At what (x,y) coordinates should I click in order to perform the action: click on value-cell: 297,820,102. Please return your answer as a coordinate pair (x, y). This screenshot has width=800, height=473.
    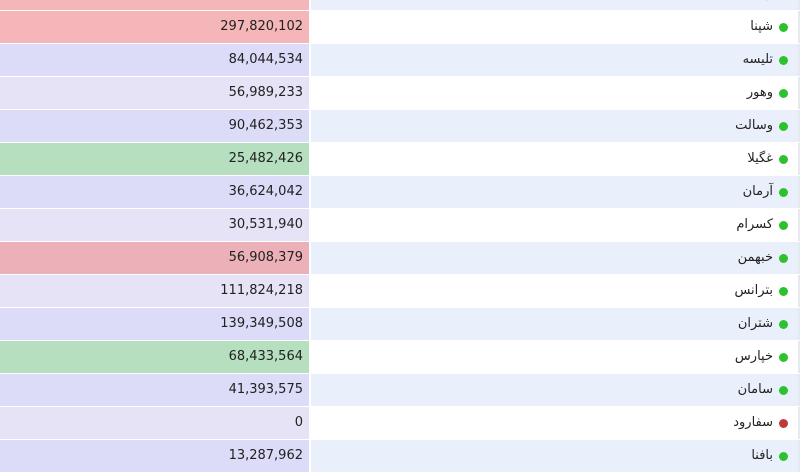
    Looking at the image, I should click on (155, 27).